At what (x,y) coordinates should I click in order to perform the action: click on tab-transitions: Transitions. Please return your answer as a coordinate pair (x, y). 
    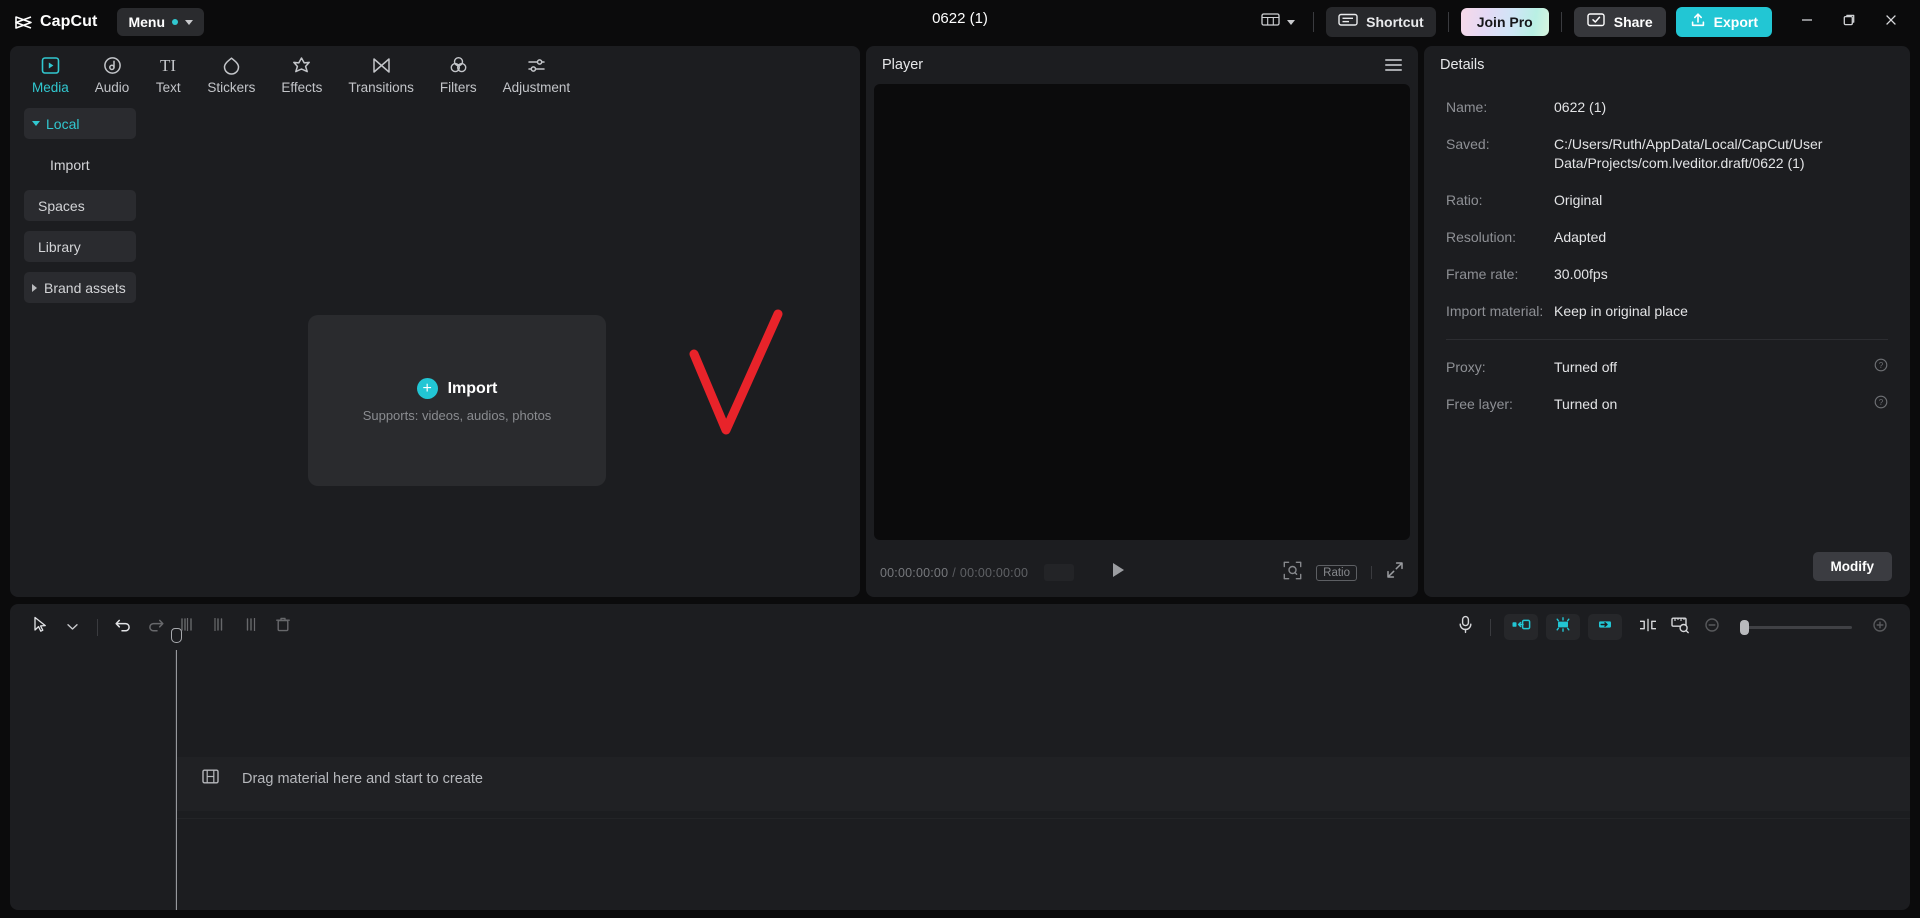
    Looking at the image, I should click on (381, 74).